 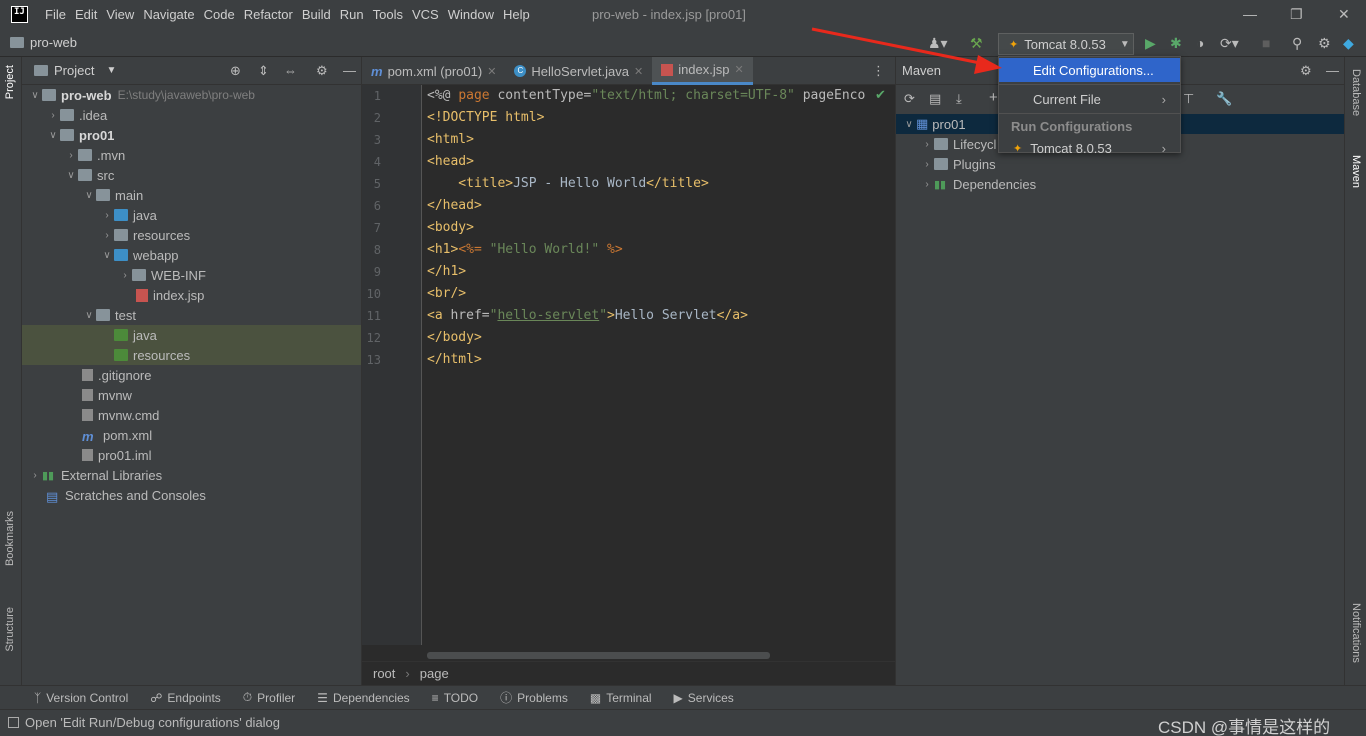 I want to click on collapse-icon: ⊤, so click(x=1188, y=99).